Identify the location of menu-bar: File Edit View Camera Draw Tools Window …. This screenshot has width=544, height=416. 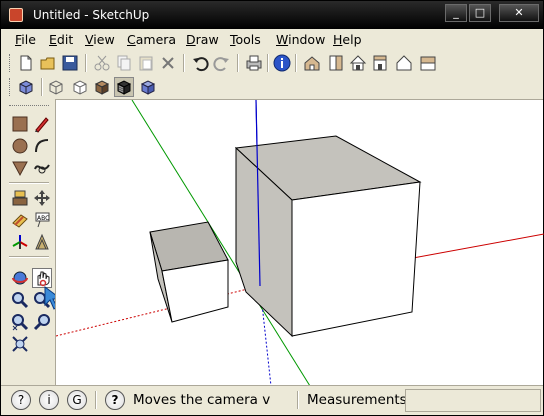
(272, 39).